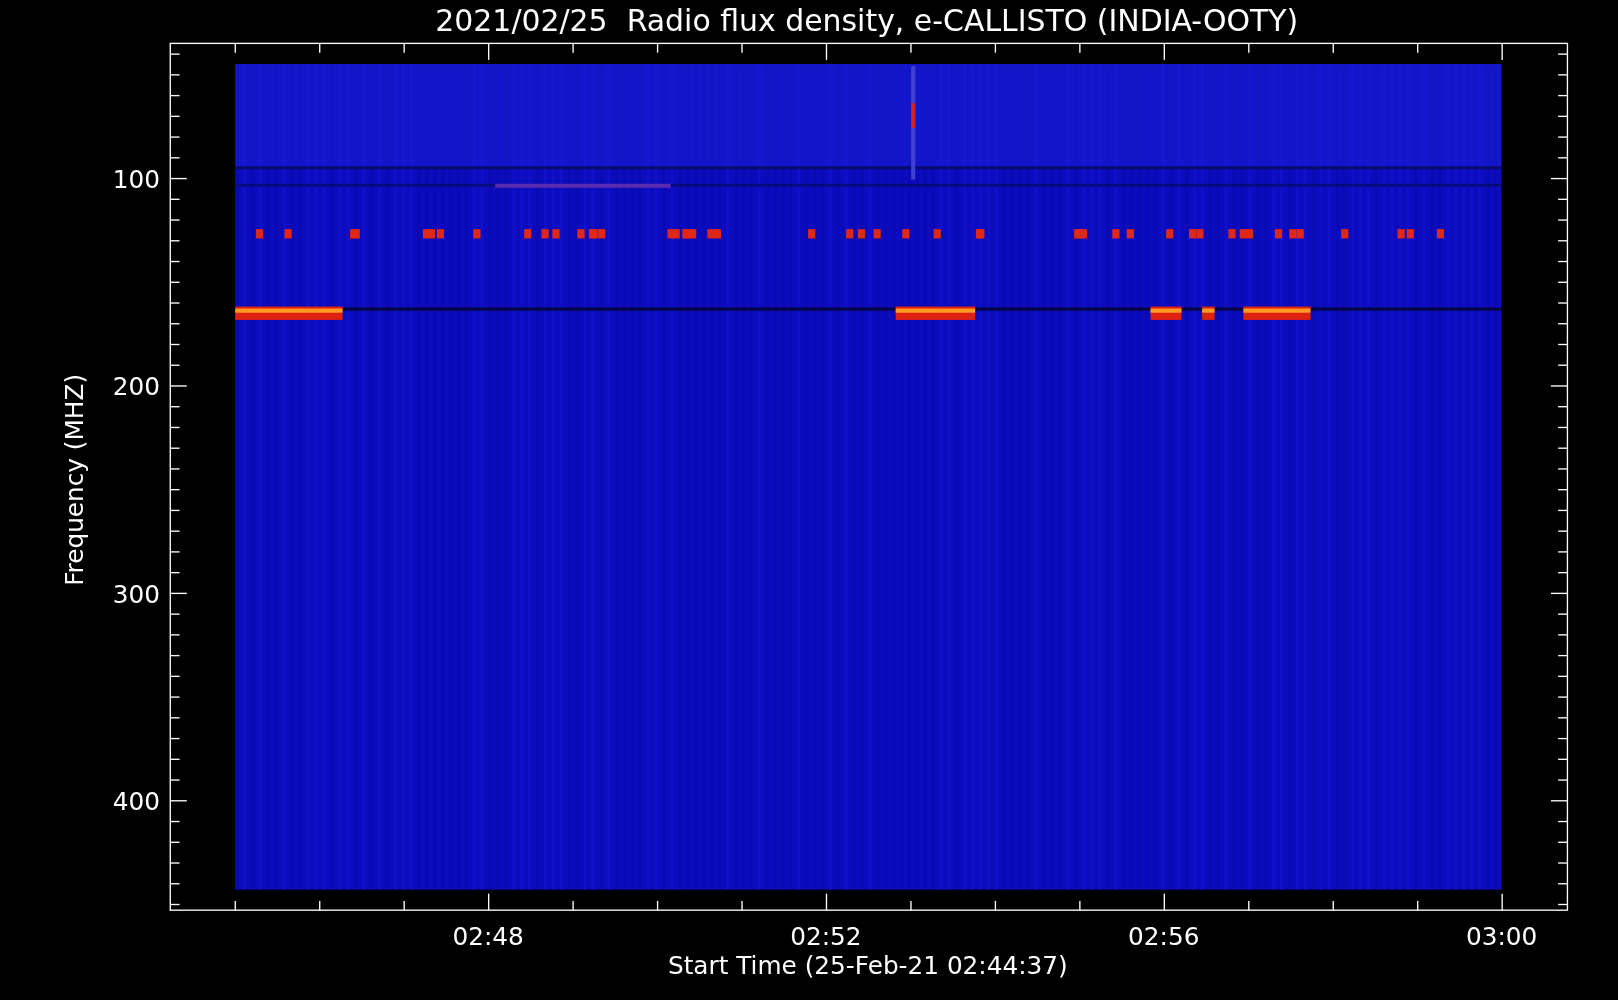  Describe the element at coordinates (136, 179) in the screenshot. I see `y-tick-label: 100` at that location.